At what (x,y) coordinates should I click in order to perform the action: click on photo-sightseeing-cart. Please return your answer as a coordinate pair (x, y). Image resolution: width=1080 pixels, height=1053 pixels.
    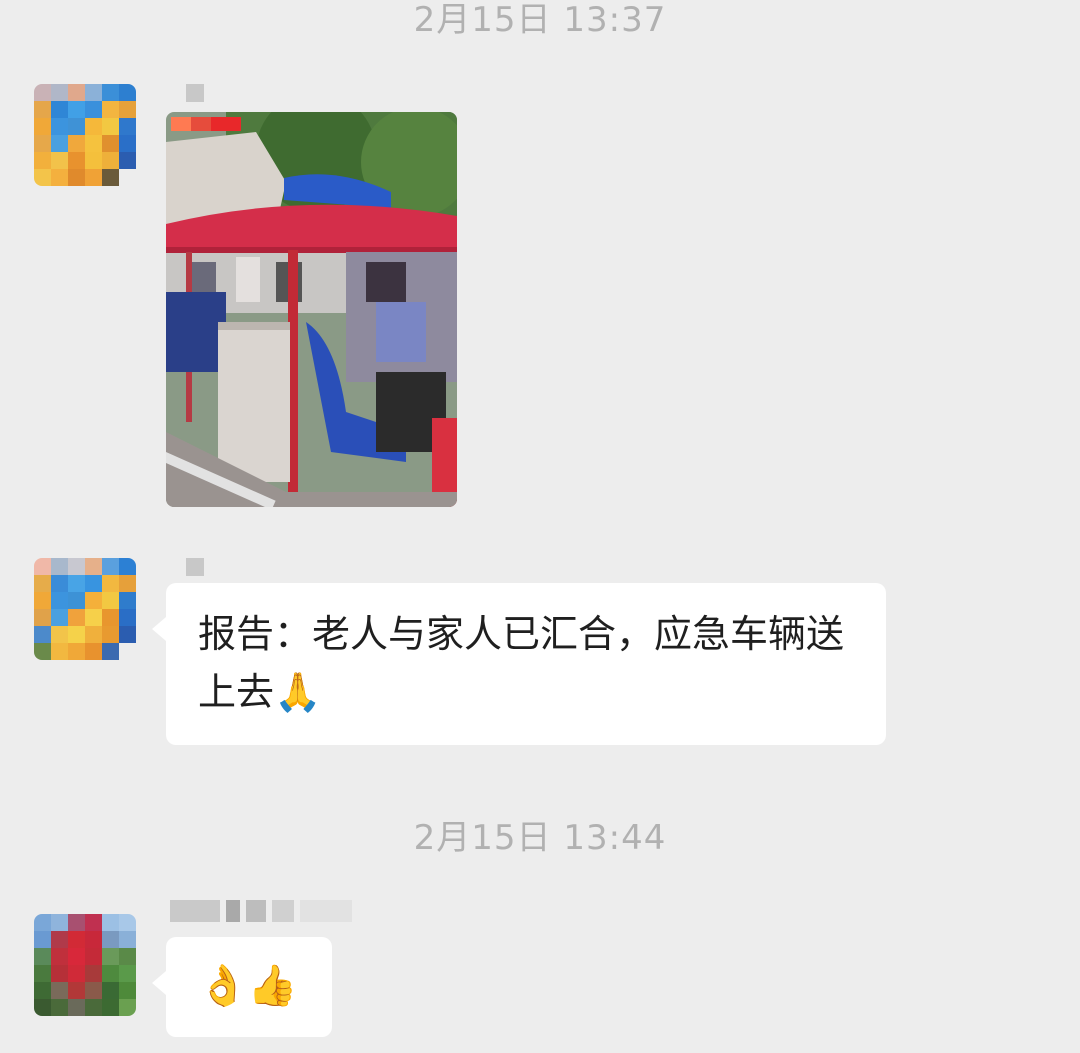
    Looking at the image, I should click on (311, 309).